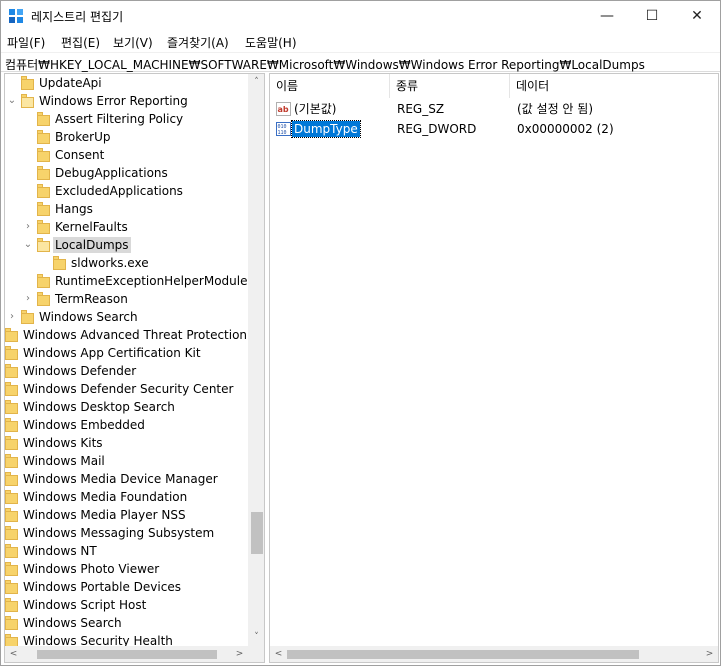  I want to click on tree-item: › Windows Search, so click(126, 317).